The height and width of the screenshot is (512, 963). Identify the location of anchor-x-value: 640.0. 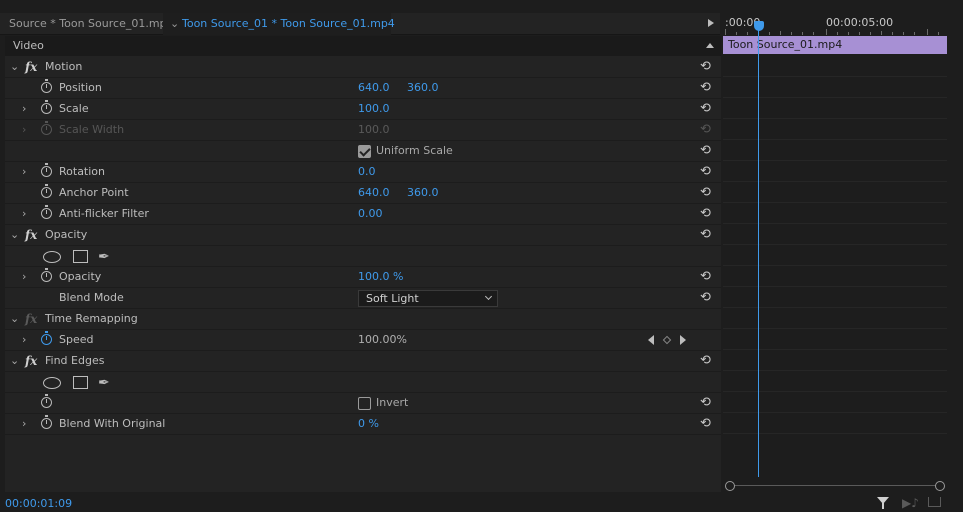
(374, 193).